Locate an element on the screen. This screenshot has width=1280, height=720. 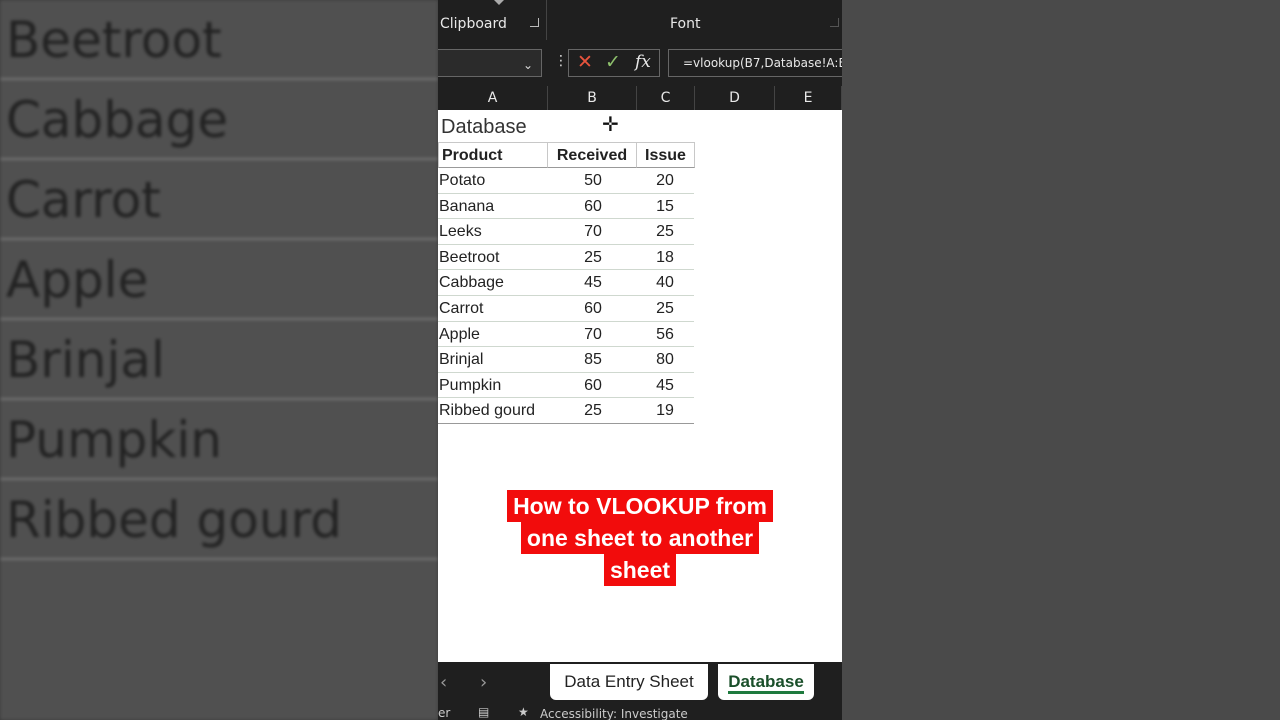
table-row: Brinjal 85 80 is located at coordinates (566, 360).